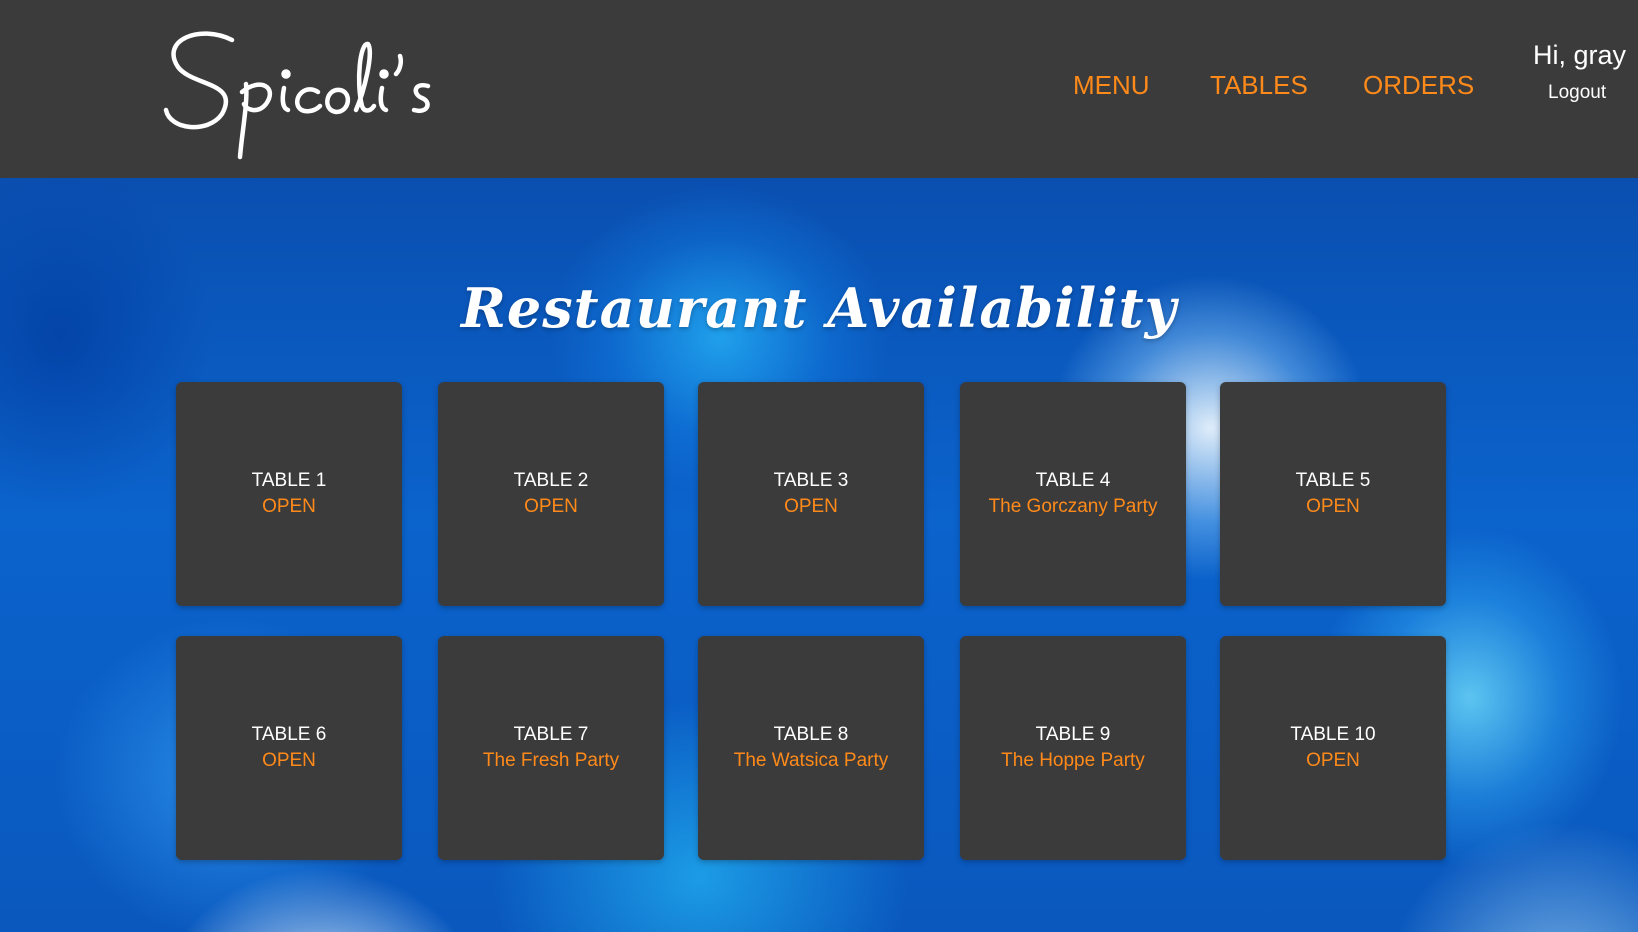 Image resolution: width=1638 pixels, height=932 pixels. What do you see at coordinates (1073, 748) in the screenshot?
I see `table-card-9: TABLE 9 The Hoppe Party` at bounding box center [1073, 748].